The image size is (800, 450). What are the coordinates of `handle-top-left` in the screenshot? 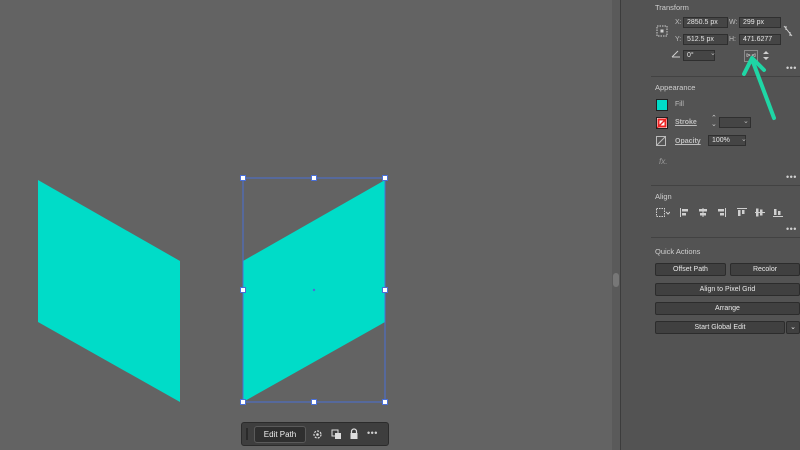 It's located at (243, 178).